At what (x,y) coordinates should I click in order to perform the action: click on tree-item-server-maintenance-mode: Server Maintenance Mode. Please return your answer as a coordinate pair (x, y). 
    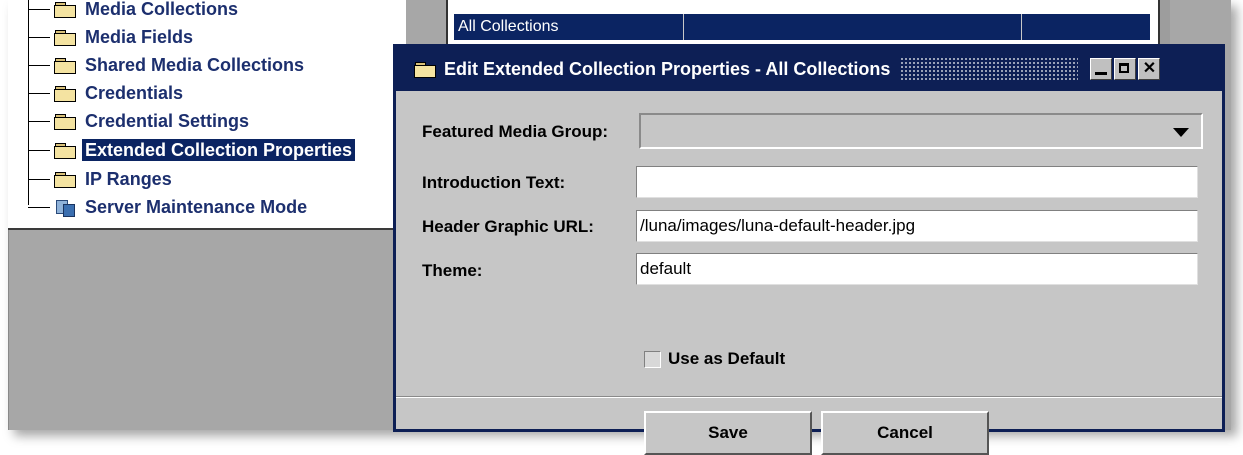
    Looking at the image, I should click on (169, 207).